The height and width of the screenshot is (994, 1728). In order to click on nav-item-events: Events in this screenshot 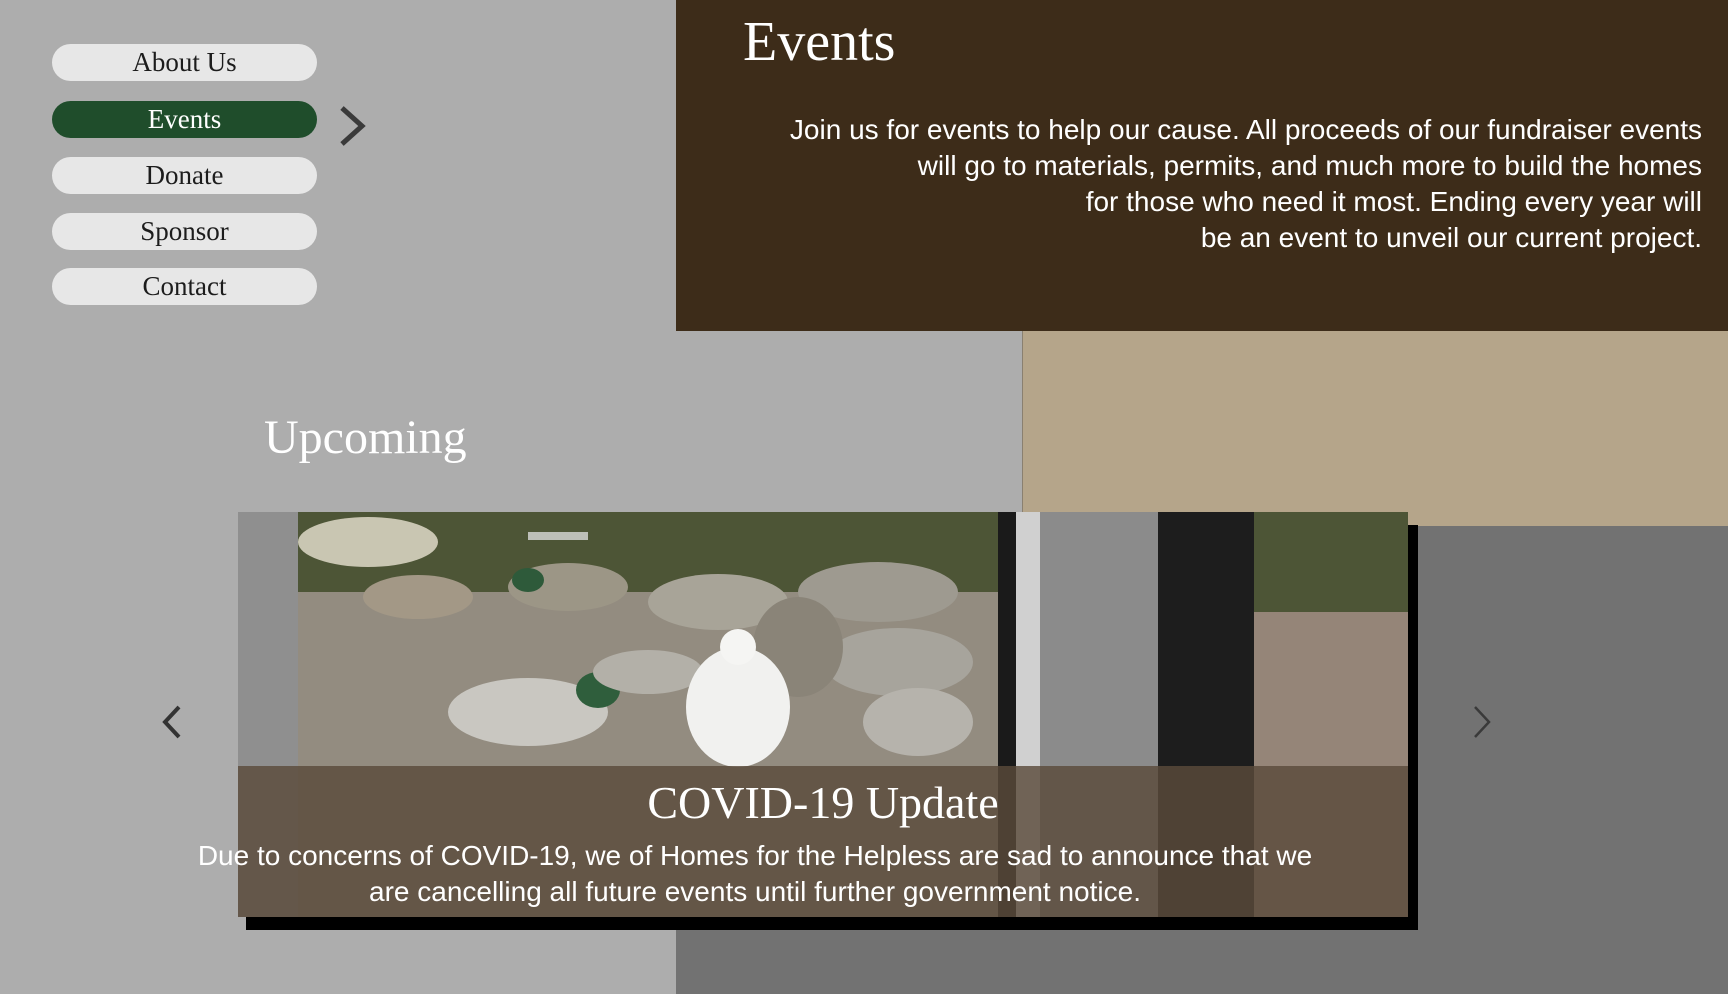, I will do `click(184, 119)`.